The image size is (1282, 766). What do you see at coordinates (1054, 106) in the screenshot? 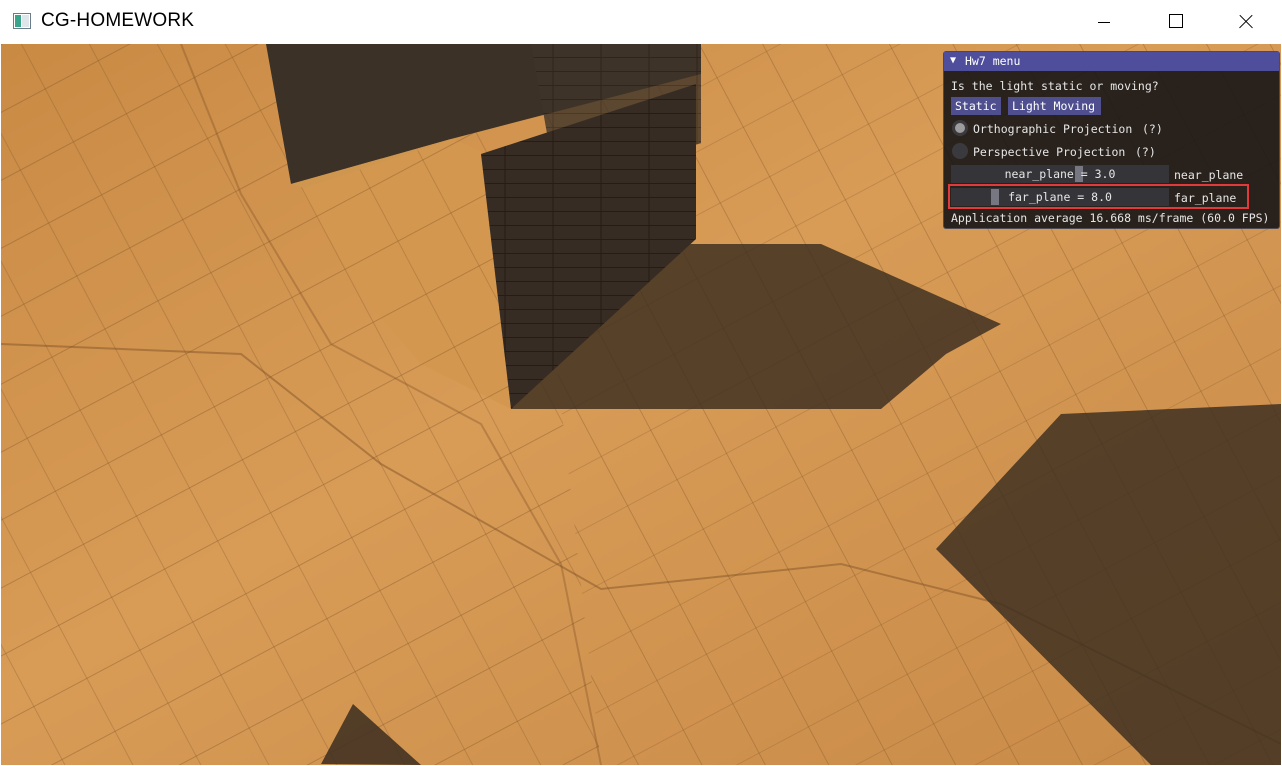
I see `light-moving-button: Light Moving` at bounding box center [1054, 106].